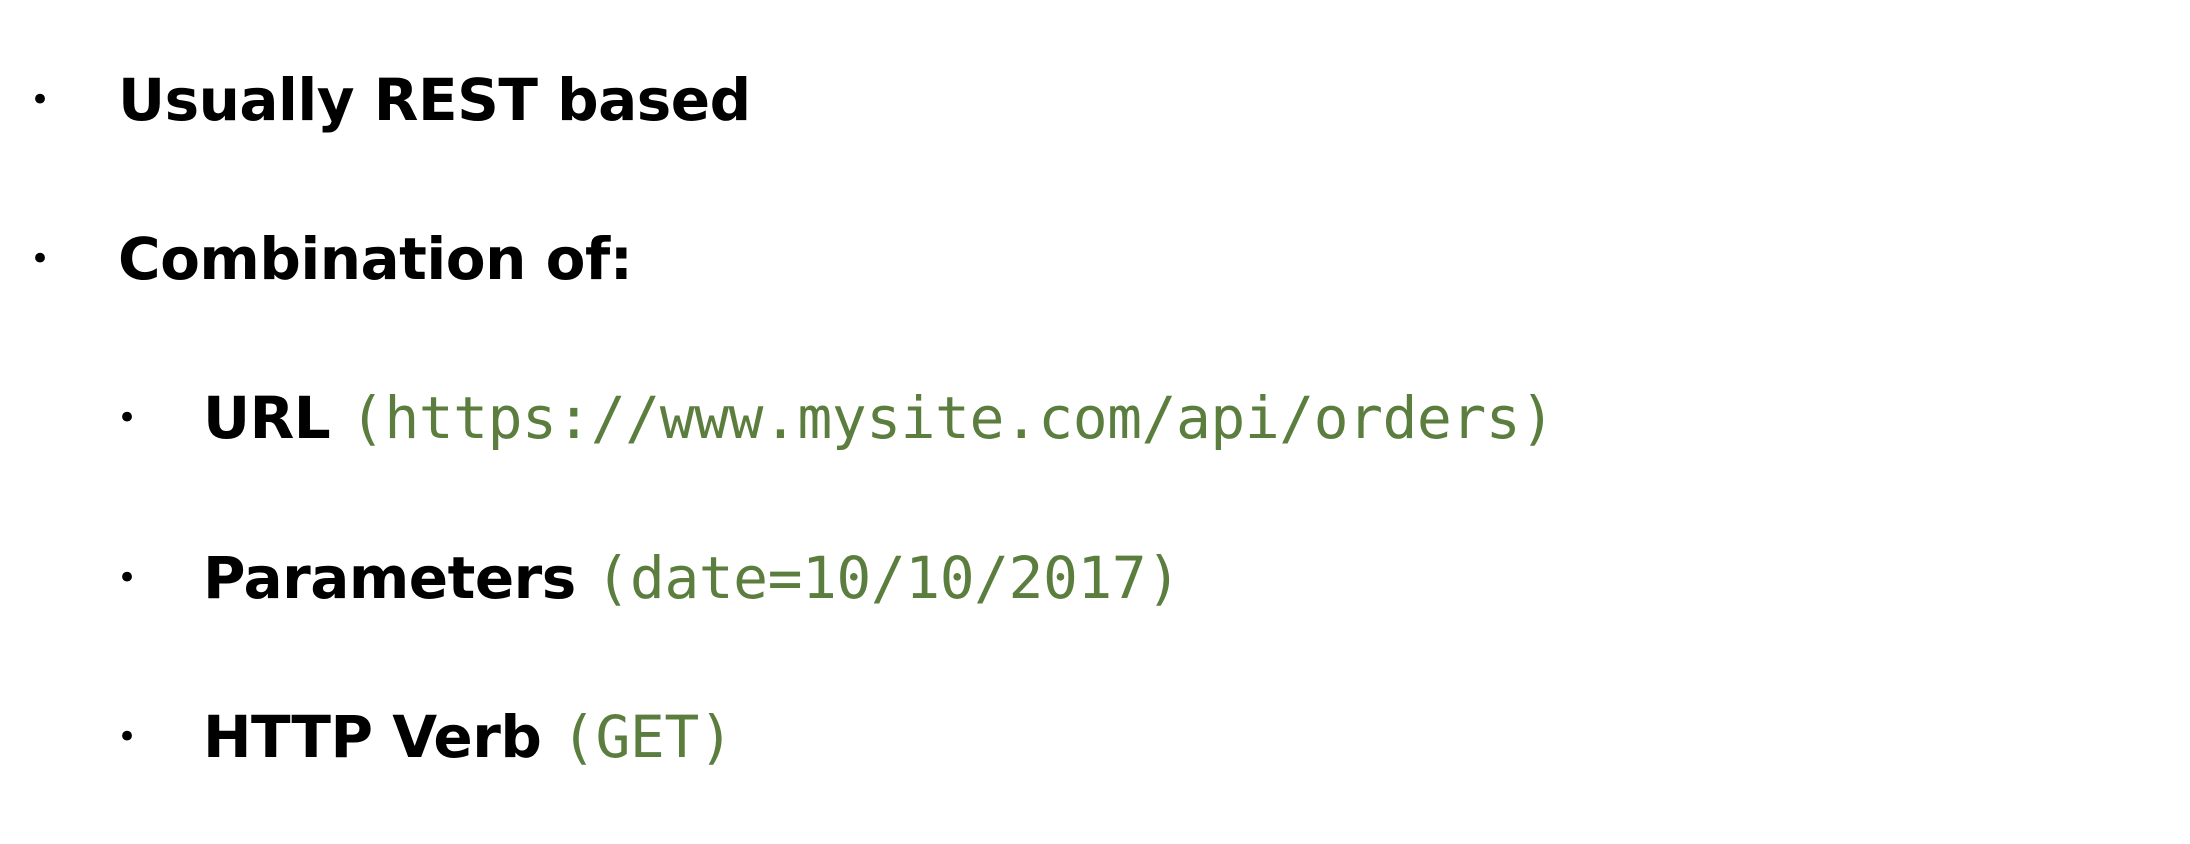 The height and width of the screenshot is (844, 2190). I want to click on code-example: (date=10/10/2017), so click(888, 578).